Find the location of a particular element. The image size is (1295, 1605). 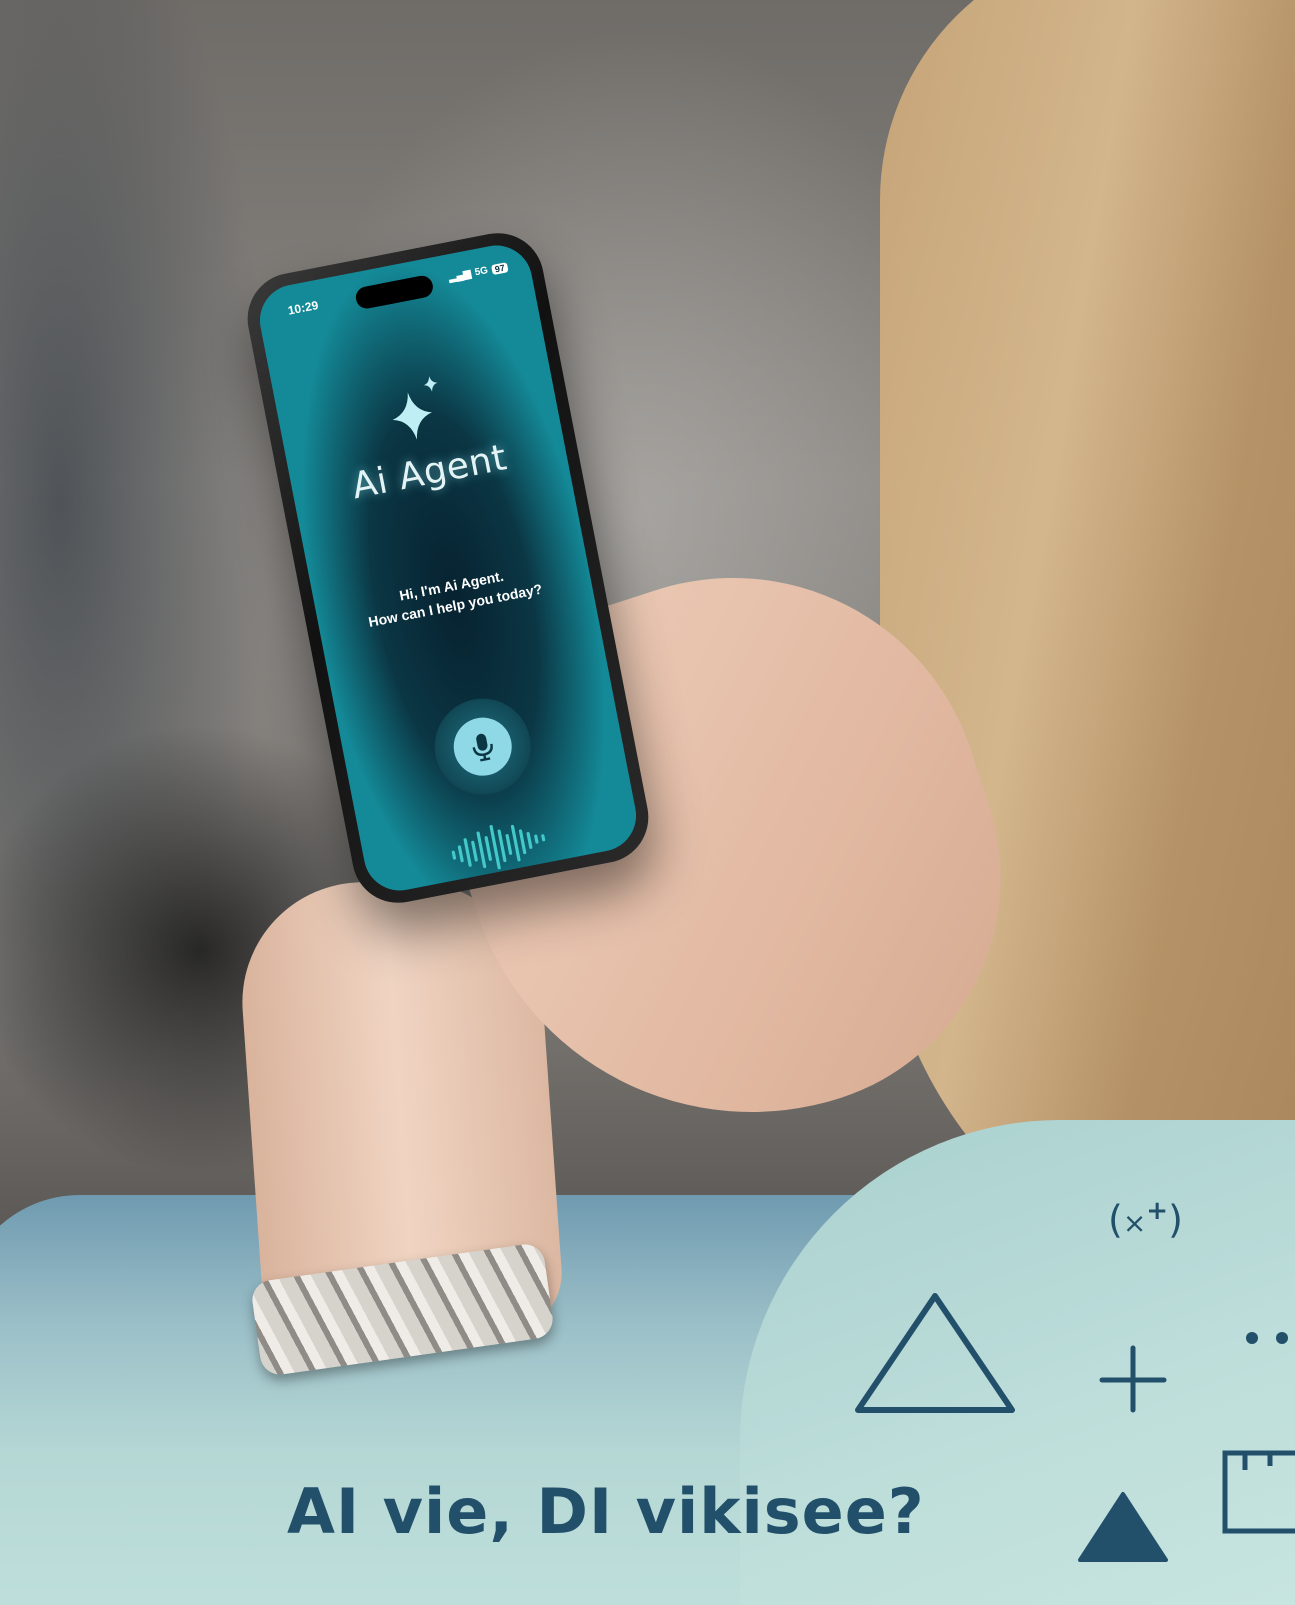

sound-wave-icon is located at coordinates (498, 847).